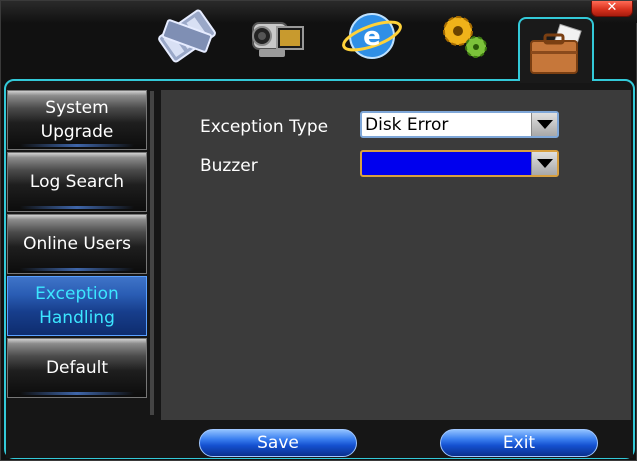  I want to click on buzzer-label: Buzzer, so click(229, 166).